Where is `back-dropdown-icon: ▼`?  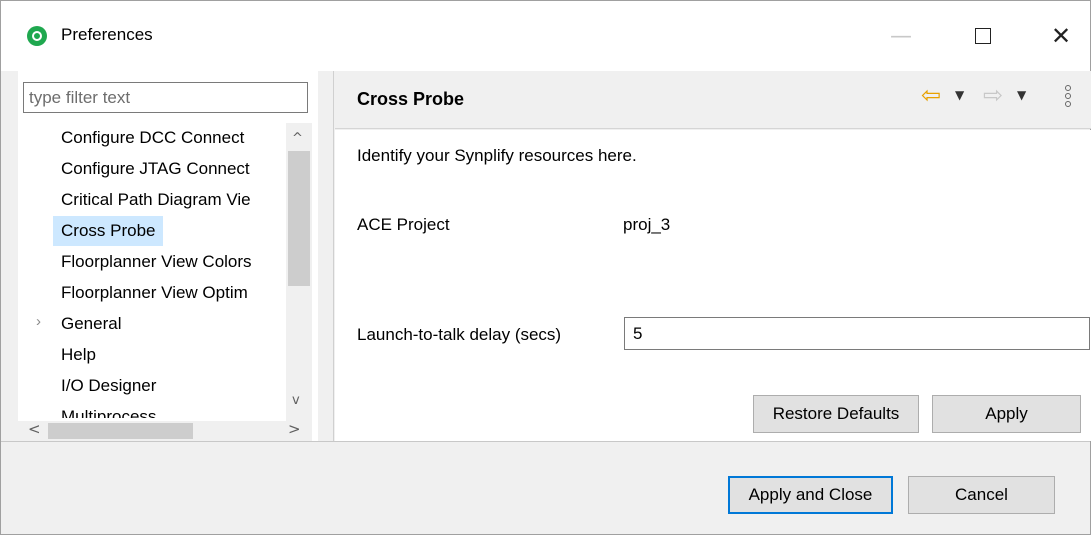
back-dropdown-icon: ▼ is located at coordinates (959, 95).